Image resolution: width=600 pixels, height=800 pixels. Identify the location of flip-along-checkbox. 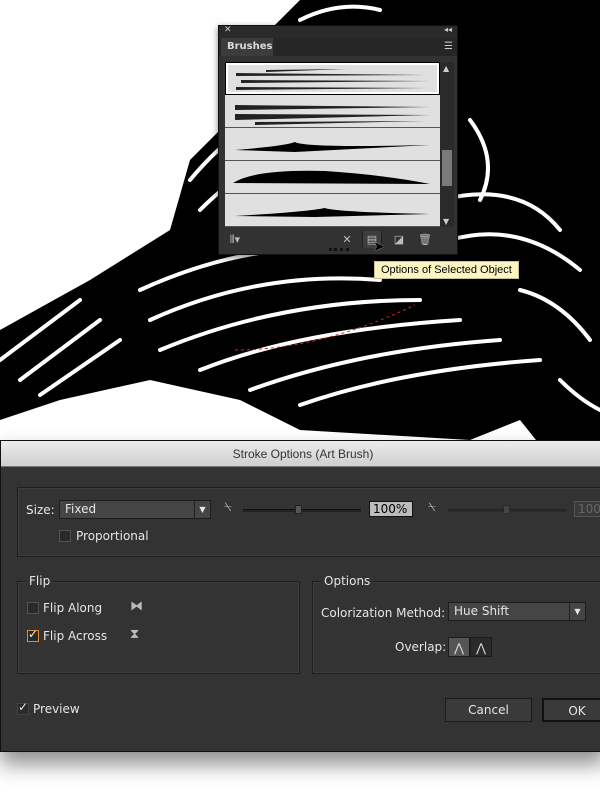
(33, 608).